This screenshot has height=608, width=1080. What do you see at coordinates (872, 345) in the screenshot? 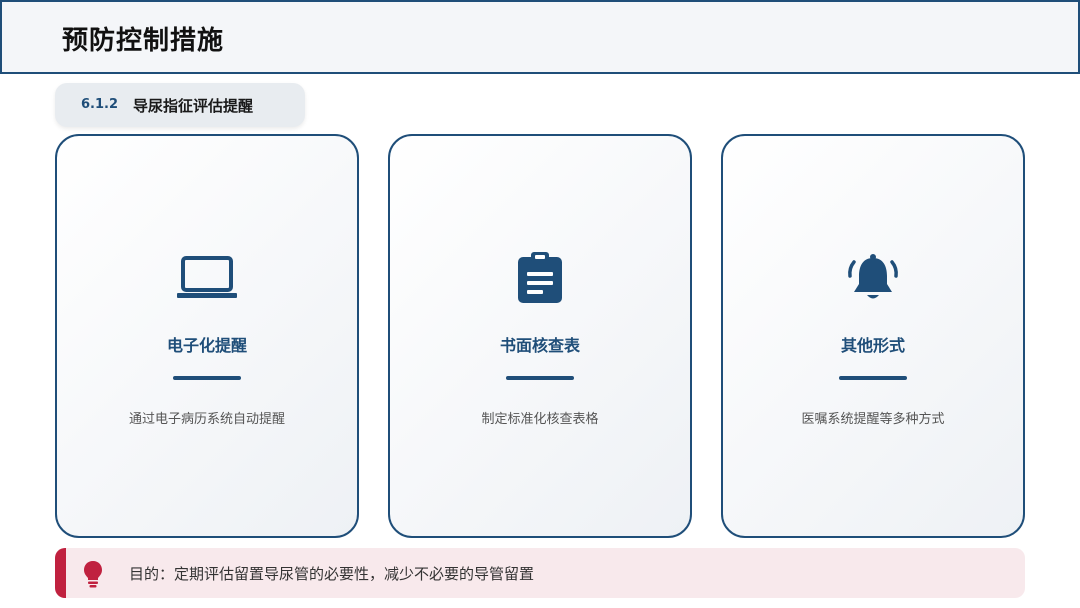
I see `card-title: 其他形式` at bounding box center [872, 345].